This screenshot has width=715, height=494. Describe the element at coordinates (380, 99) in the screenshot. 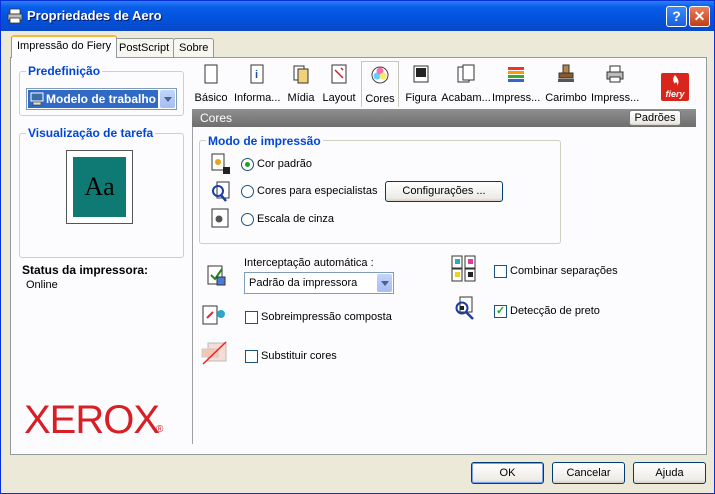

I see `toolbar-label: Cores` at that location.